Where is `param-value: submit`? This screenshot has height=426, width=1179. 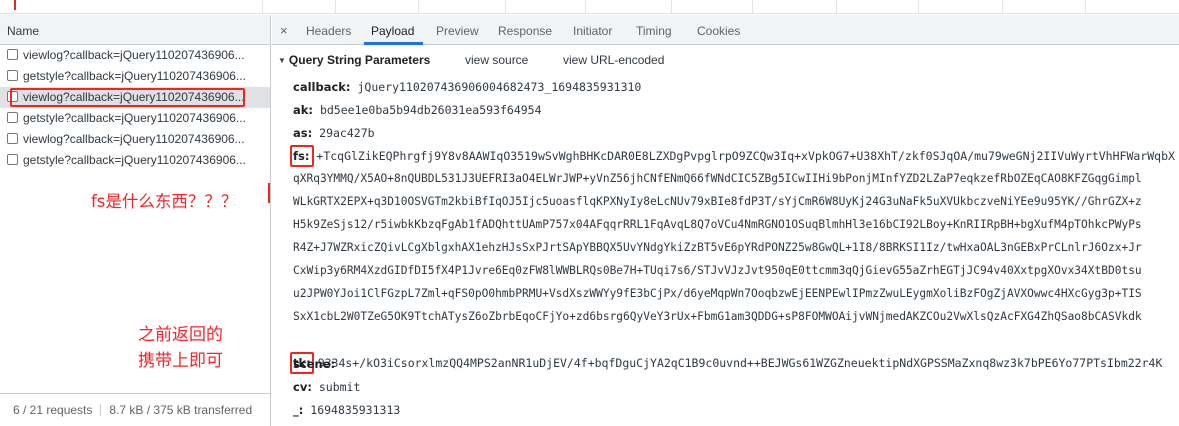 param-value: submit is located at coordinates (339, 387).